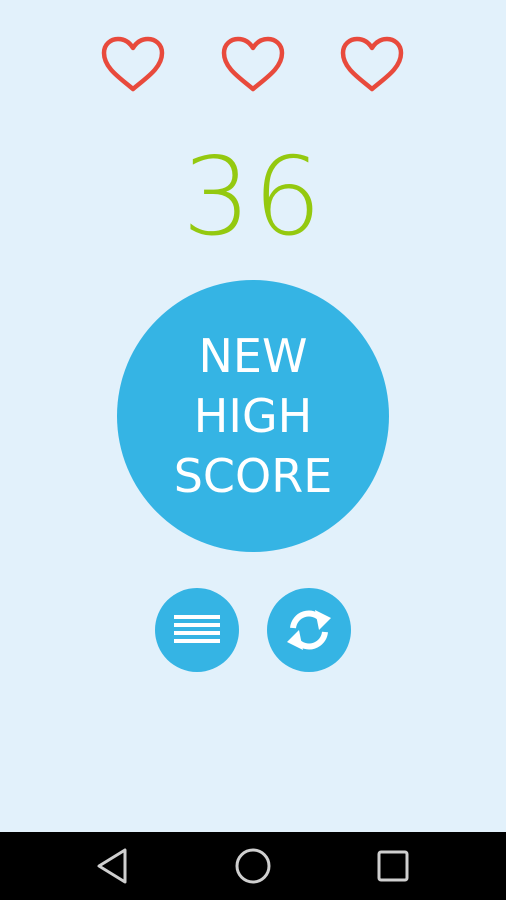  Describe the element at coordinates (253, 476) in the screenshot. I see `badge-line-3: SCORE` at that location.